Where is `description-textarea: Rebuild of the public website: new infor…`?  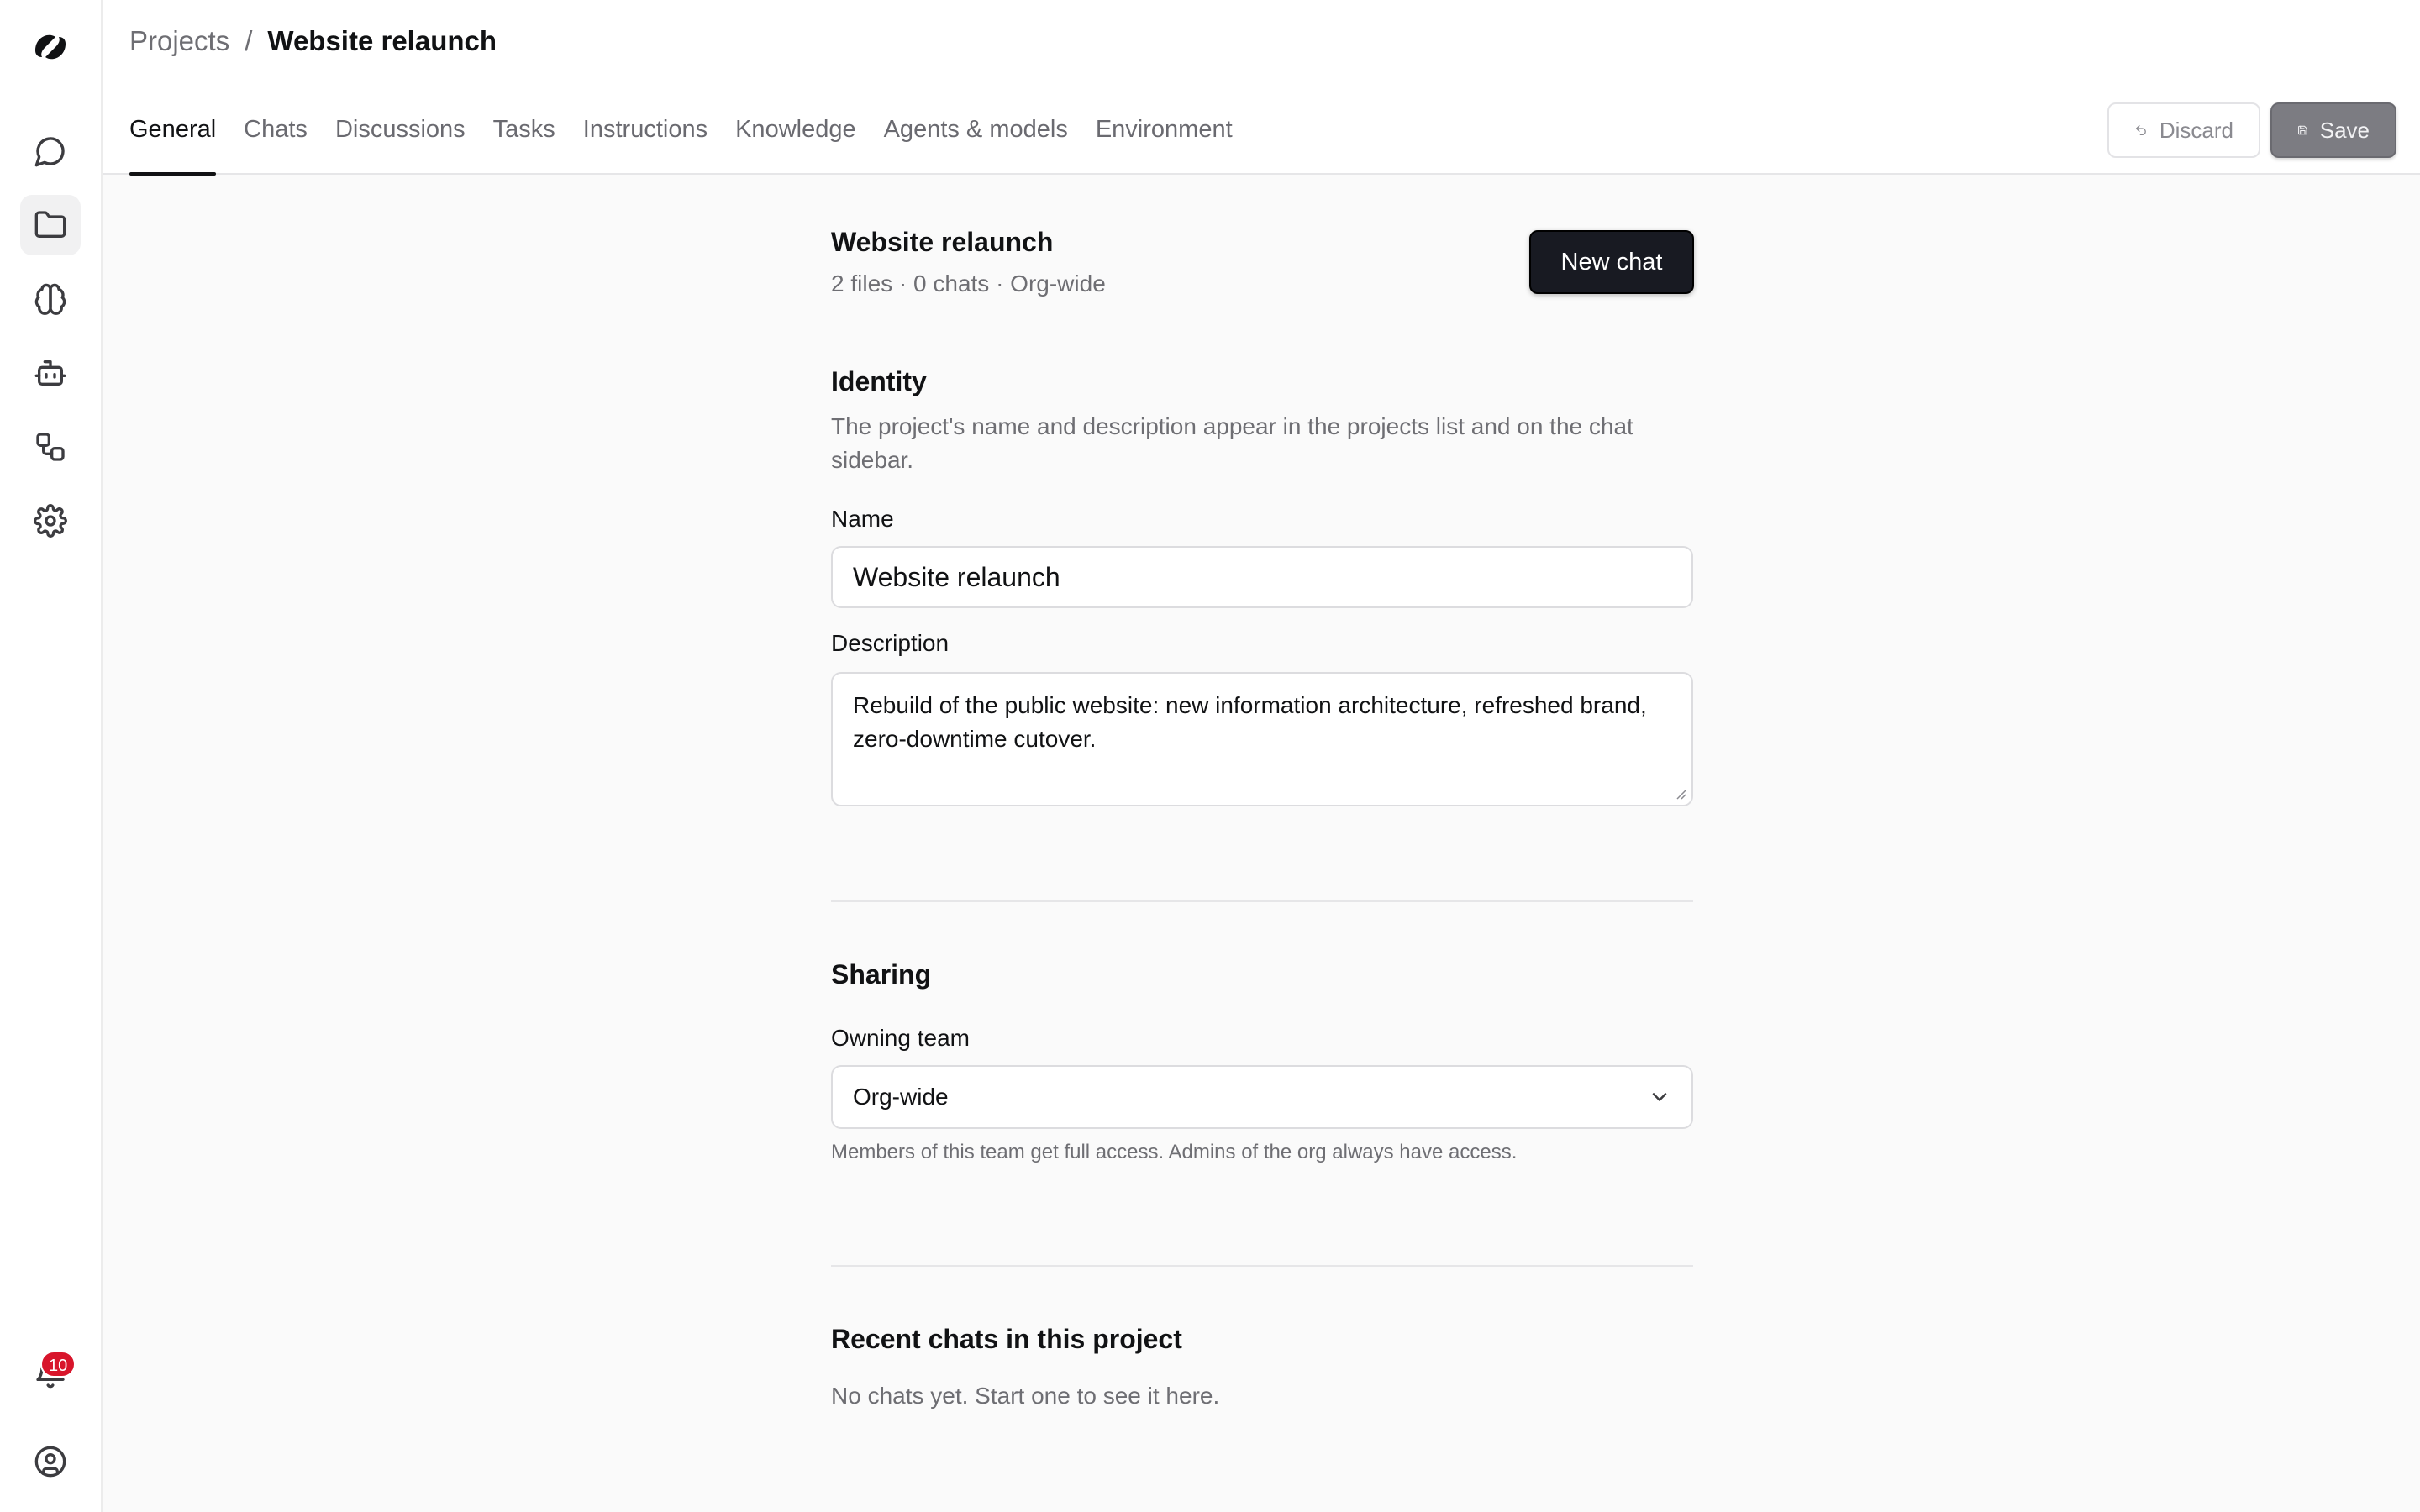
description-textarea: Rebuild of the public website: new infor… is located at coordinates (1262, 739).